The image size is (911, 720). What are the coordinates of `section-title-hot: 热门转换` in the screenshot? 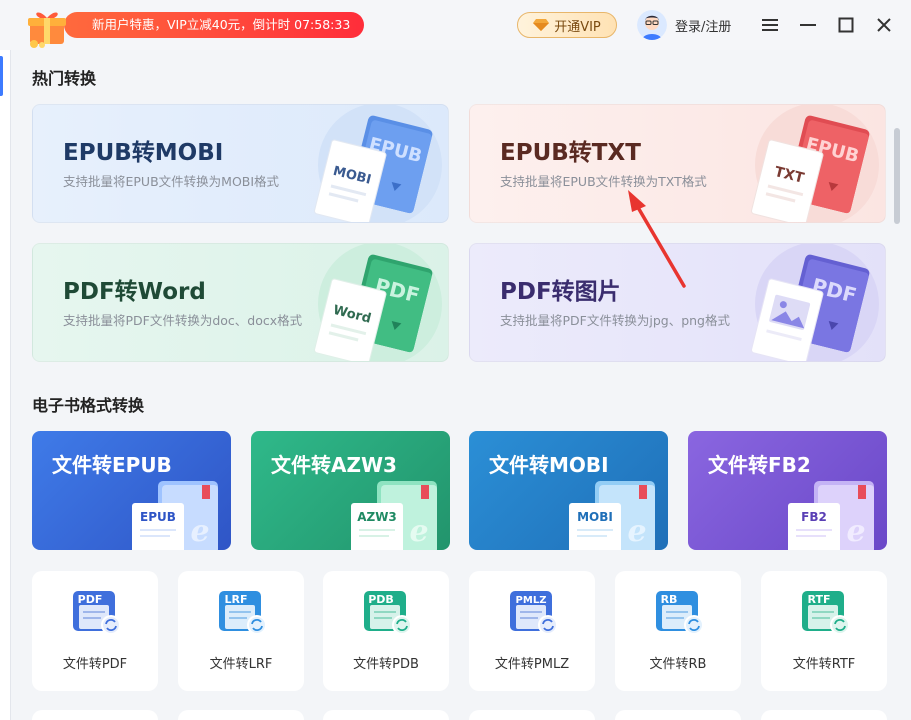 It's located at (64, 78).